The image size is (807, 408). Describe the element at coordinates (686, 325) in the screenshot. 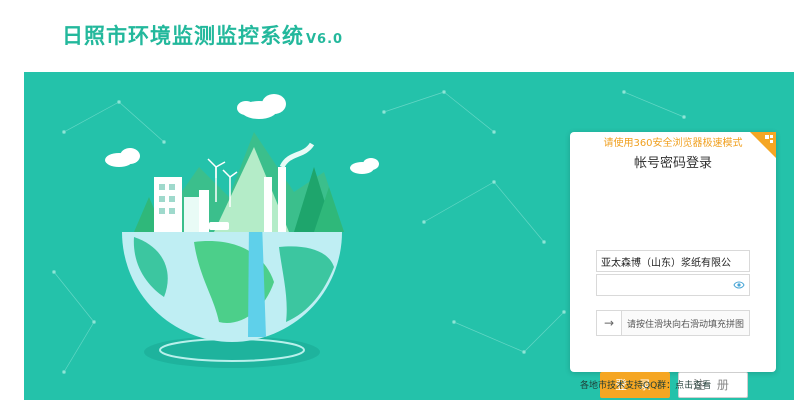

I see `slider-hint: 请按住滑块向右滑动填充拼图` at that location.